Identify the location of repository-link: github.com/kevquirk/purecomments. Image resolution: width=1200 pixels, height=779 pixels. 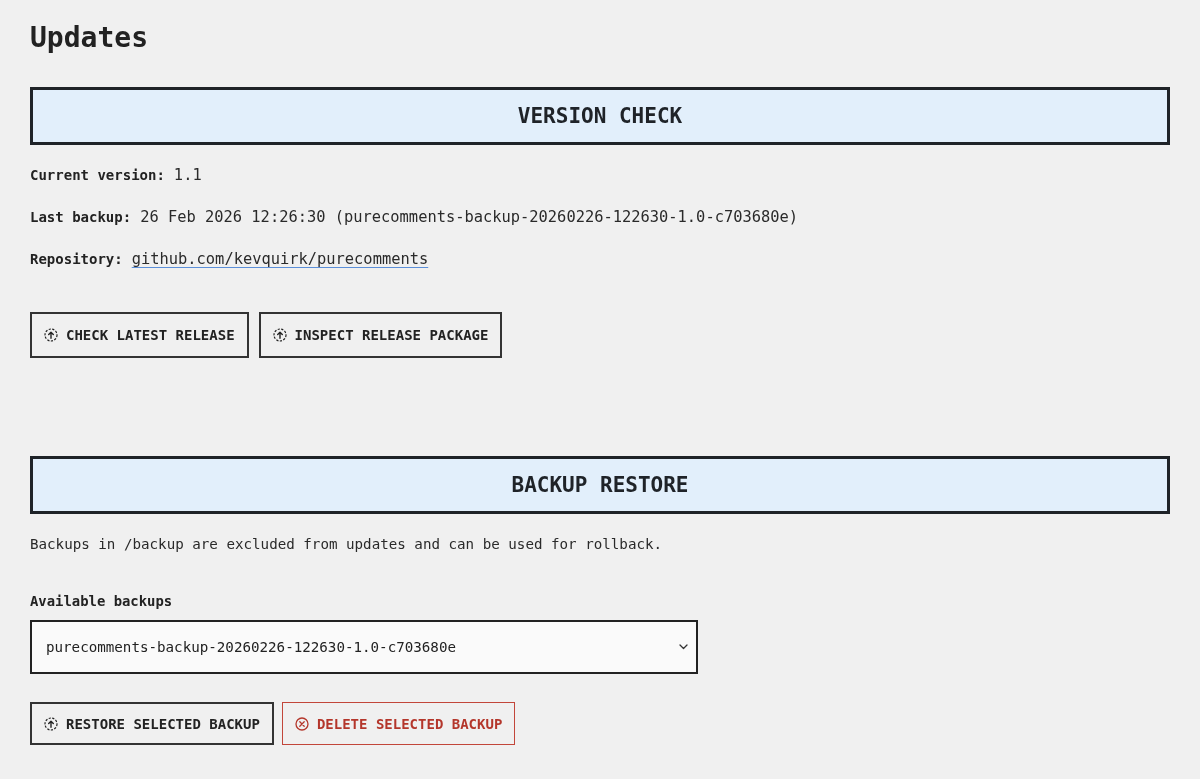
(280, 259).